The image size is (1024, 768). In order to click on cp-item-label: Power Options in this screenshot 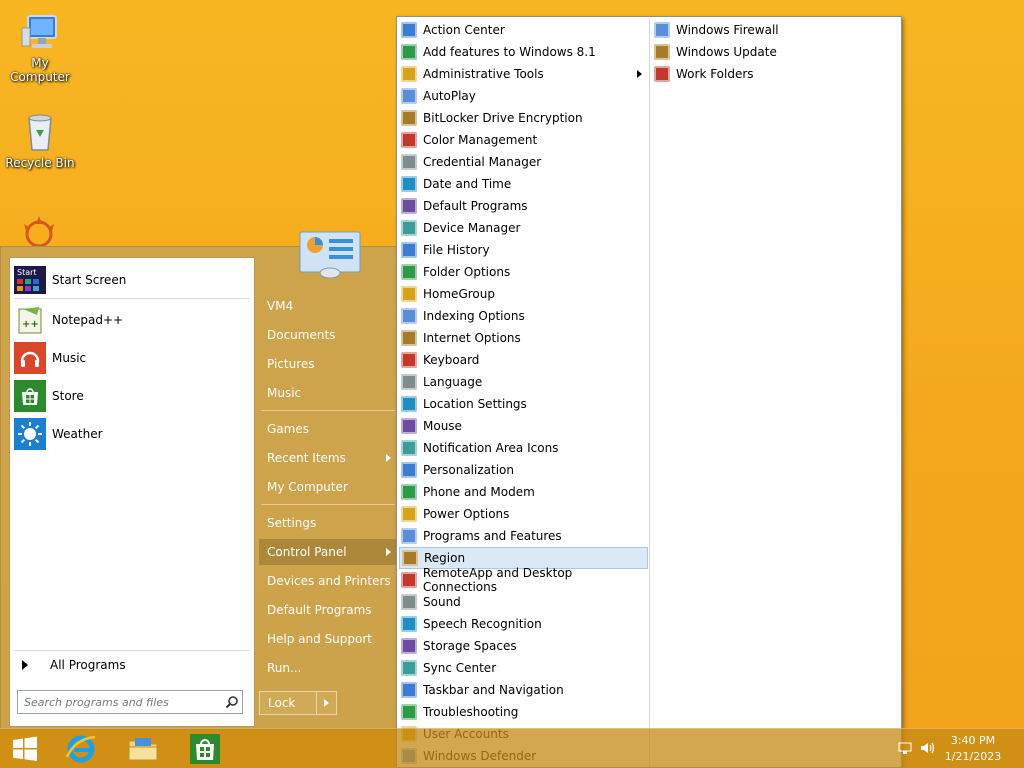, I will do `click(466, 514)`.